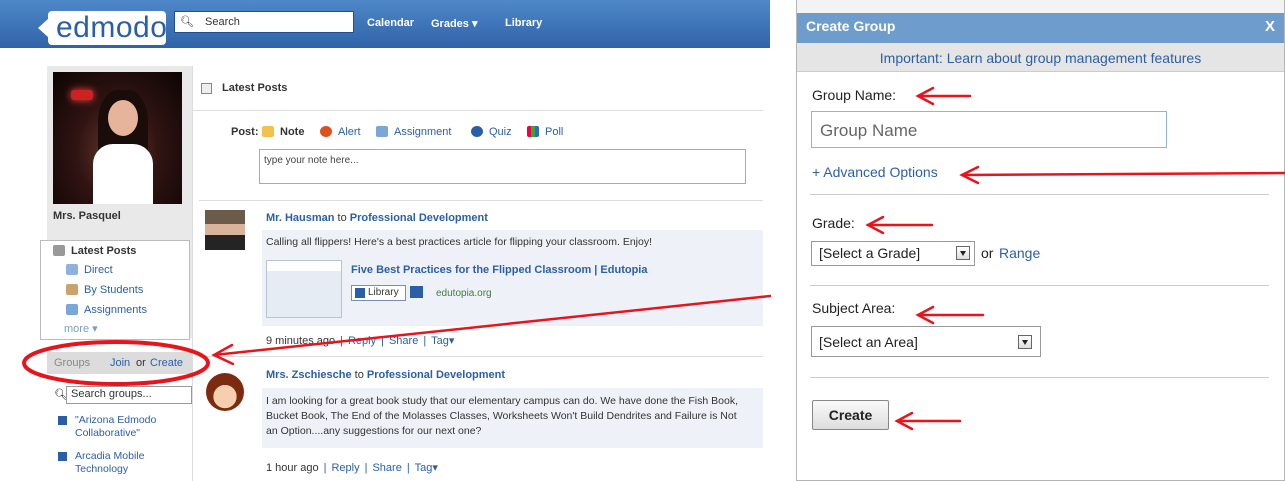  What do you see at coordinates (492, 325) in the screenshot?
I see `annotation-arrow-create` at bounding box center [492, 325].